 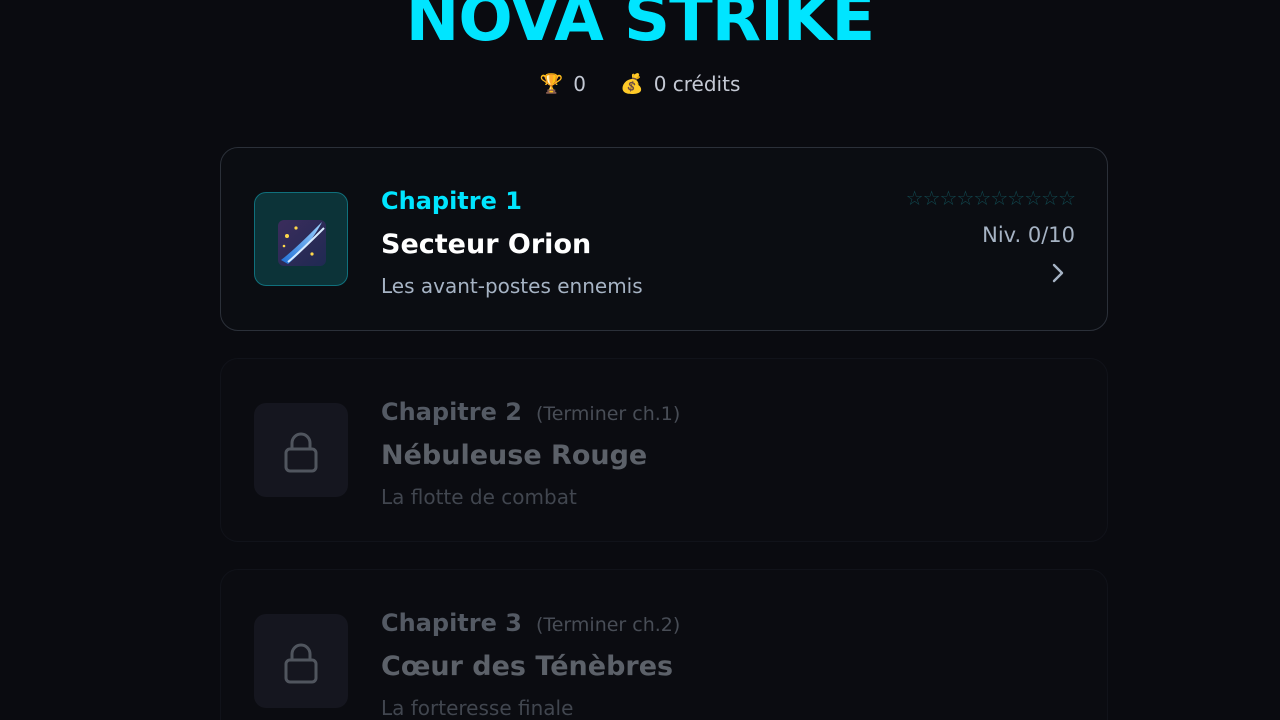 I want to click on credits-stat: 💰 0 crédits, so click(x=680, y=84).